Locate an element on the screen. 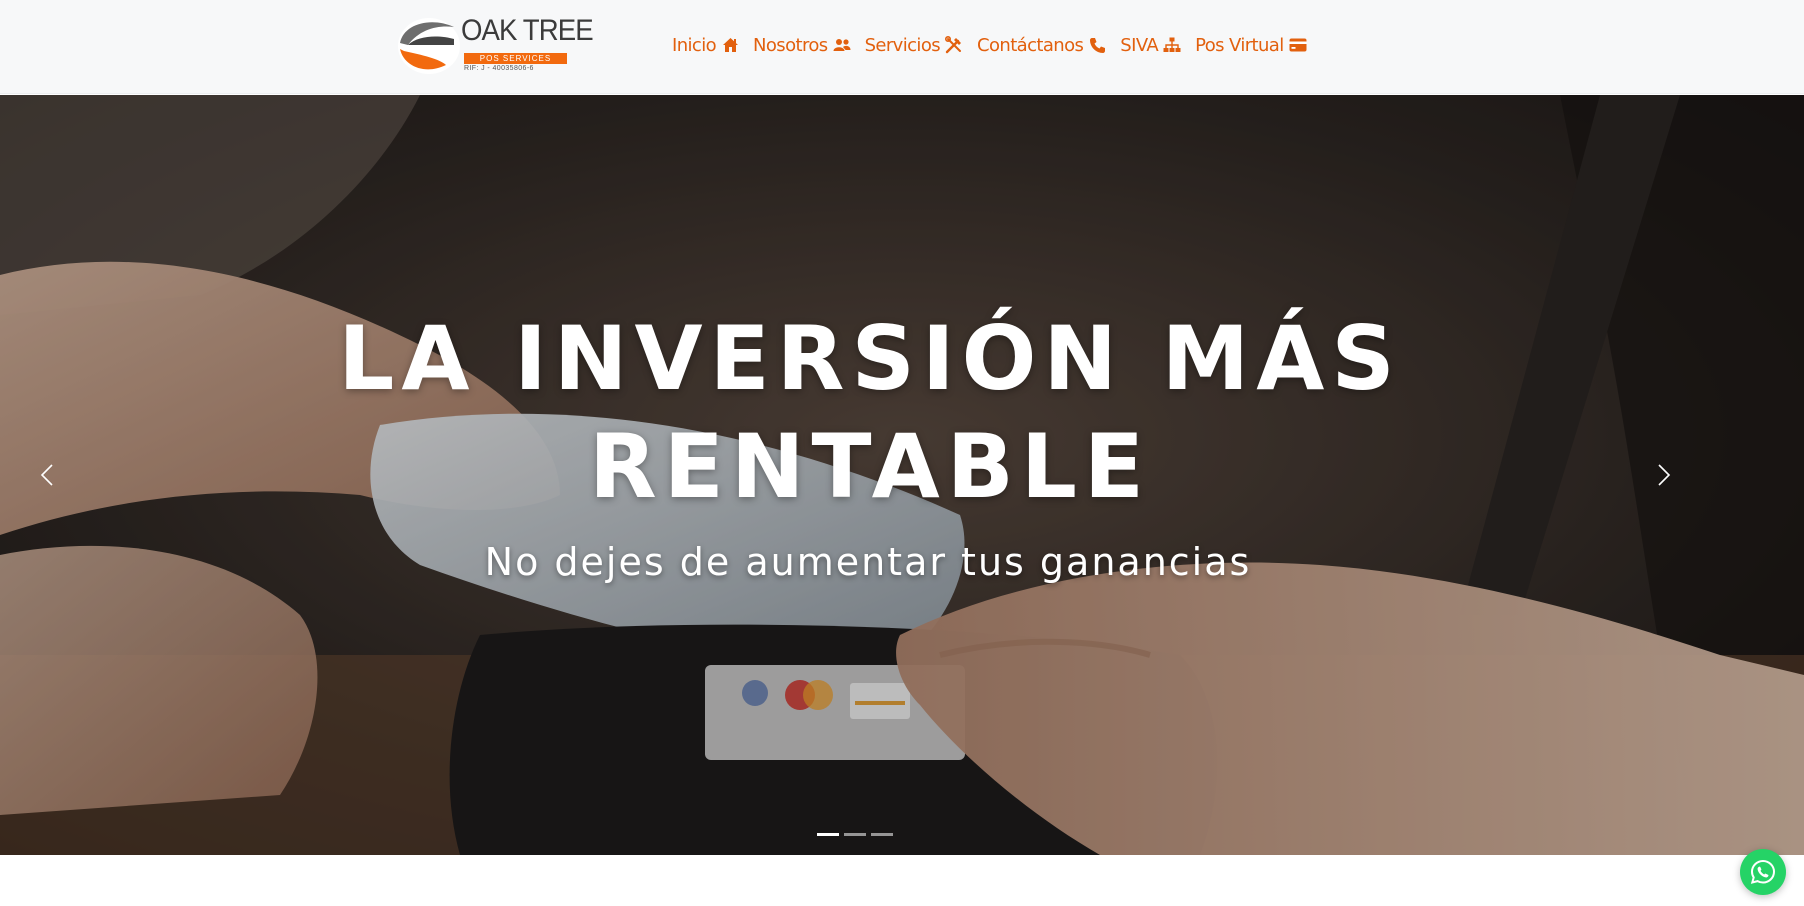 This screenshot has width=1804, height=906. nav-item-pos-virtual: Pos Virtual is located at coordinates (1251, 45).